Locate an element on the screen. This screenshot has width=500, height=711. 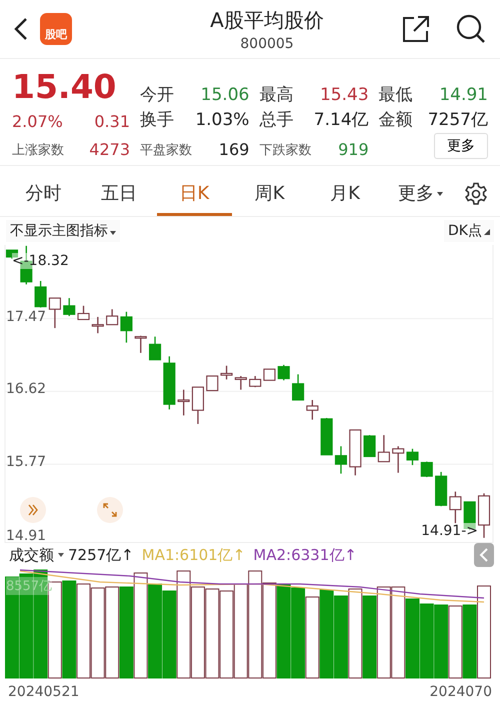
dk-button: DK点 is located at coordinates (469, 231).